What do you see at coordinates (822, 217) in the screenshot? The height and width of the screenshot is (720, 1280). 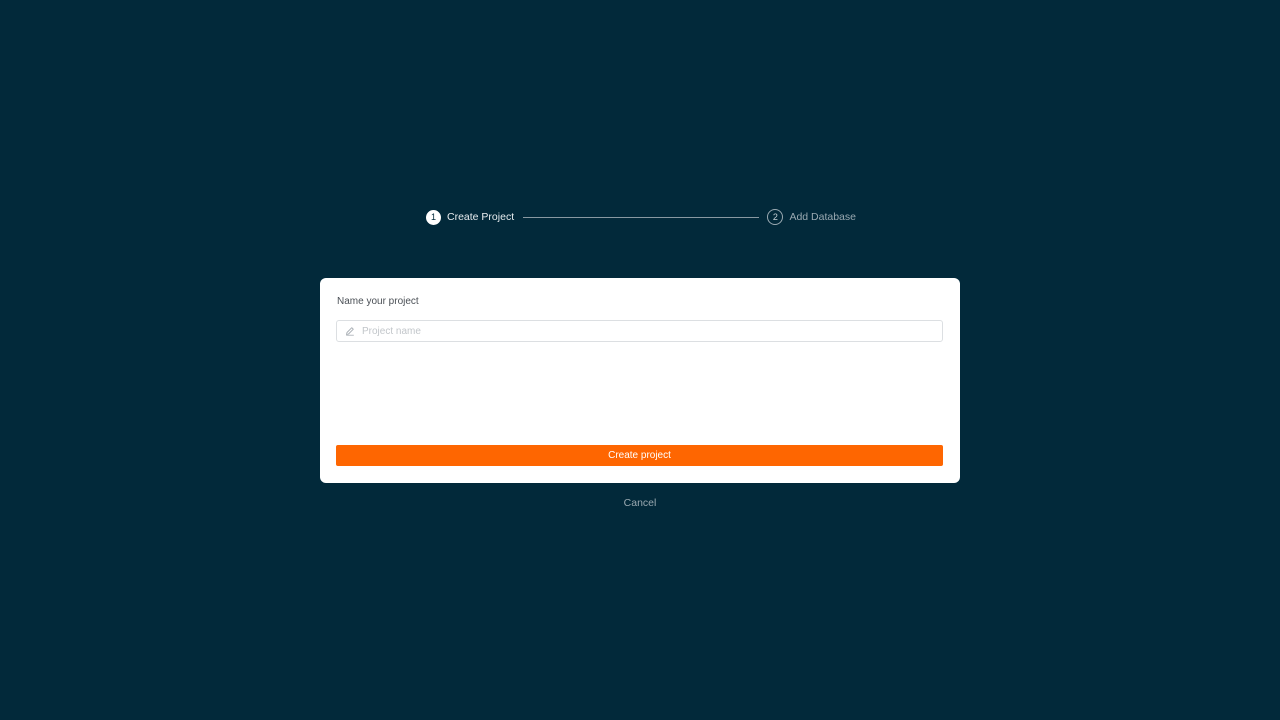 I see `step-label: Add Database` at bounding box center [822, 217].